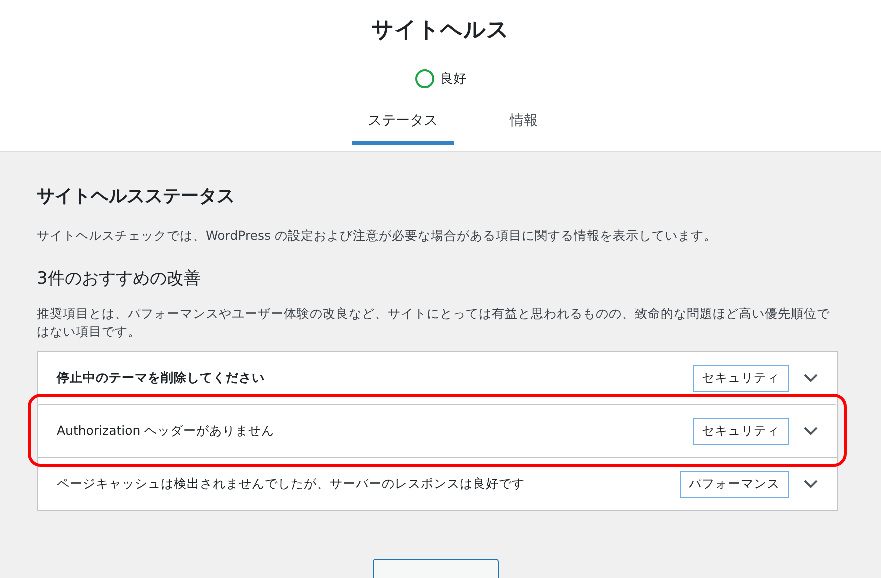 Image resolution: width=881 pixels, height=578 pixels. What do you see at coordinates (161, 378) in the screenshot?
I see `issue-label: 停止中のテーマを削除してください` at bounding box center [161, 378].